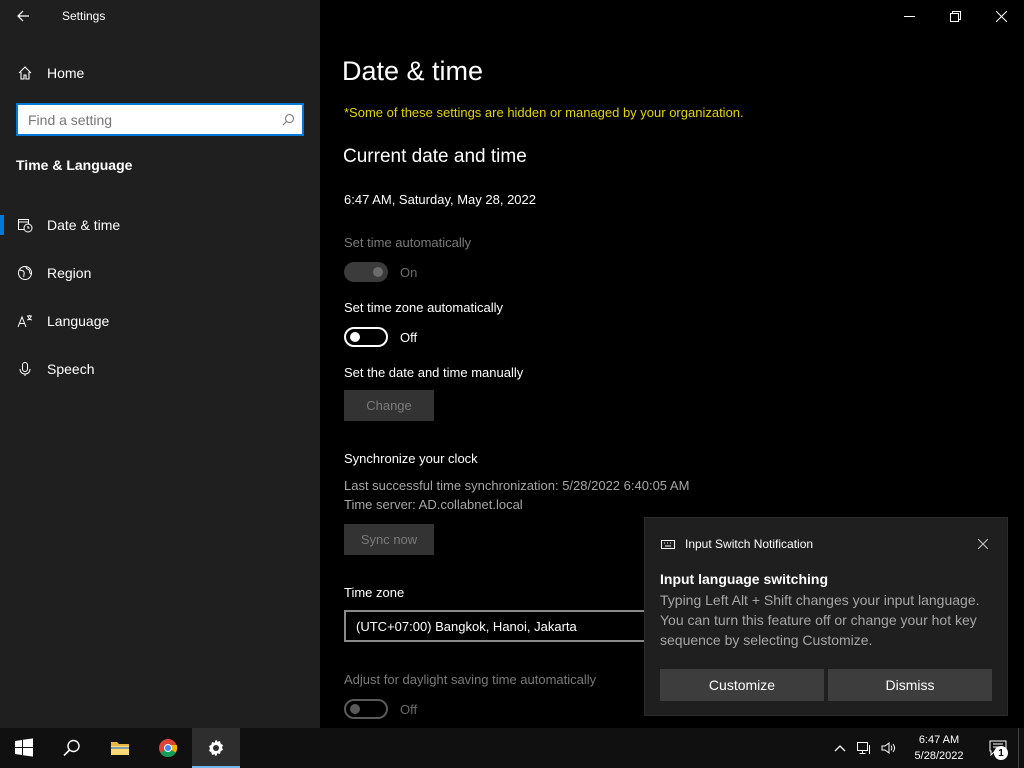 The image size is (1024, 768). I want to click on speaker-icon, so click(888, 748).